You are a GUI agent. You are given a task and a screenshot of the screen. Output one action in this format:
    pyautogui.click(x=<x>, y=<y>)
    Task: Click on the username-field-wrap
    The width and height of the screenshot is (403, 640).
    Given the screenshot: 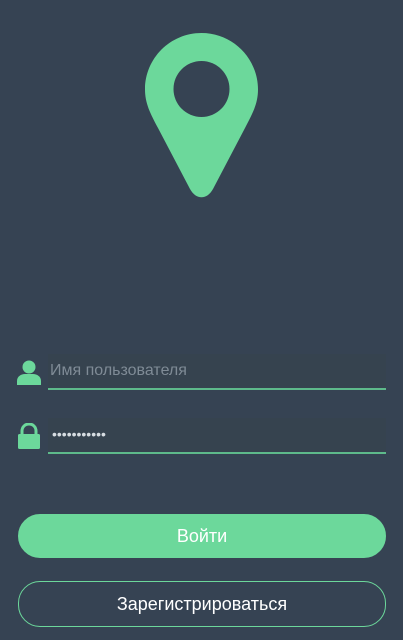 What is the action you would take?
    pyautogui.click(x=217, y=372)
    